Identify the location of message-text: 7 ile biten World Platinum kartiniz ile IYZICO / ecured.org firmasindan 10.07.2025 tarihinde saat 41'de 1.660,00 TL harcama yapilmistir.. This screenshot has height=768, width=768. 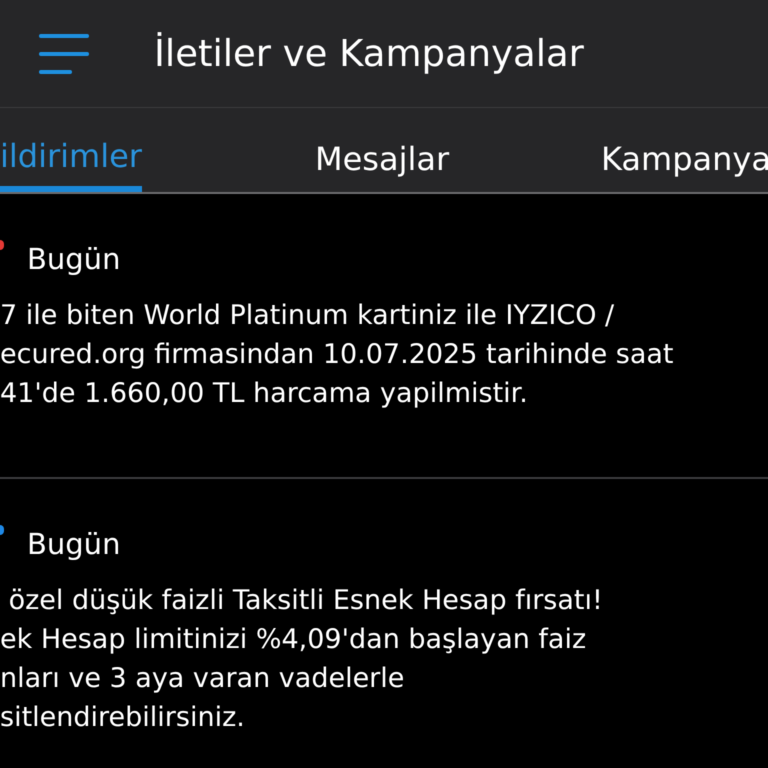
(337, 355).